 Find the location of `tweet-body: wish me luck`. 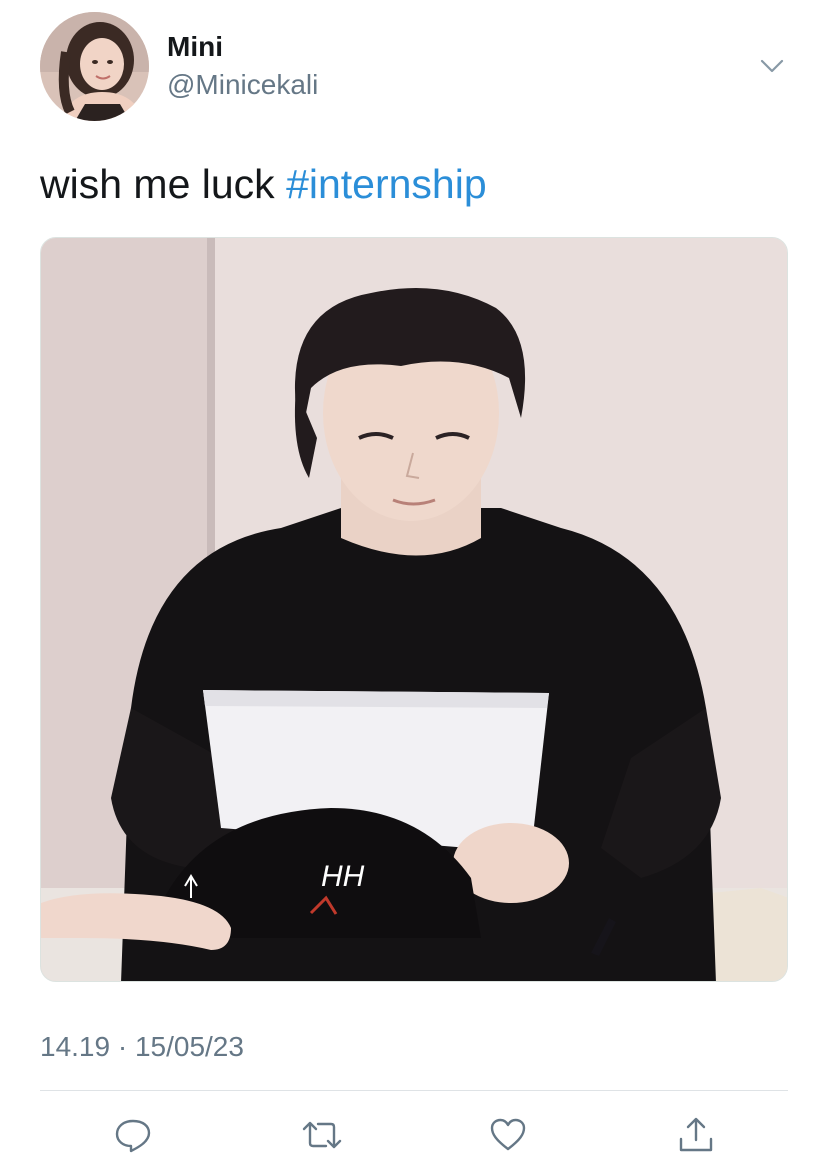

tweet-body: wish me luck is located at coordinates (163, 184).